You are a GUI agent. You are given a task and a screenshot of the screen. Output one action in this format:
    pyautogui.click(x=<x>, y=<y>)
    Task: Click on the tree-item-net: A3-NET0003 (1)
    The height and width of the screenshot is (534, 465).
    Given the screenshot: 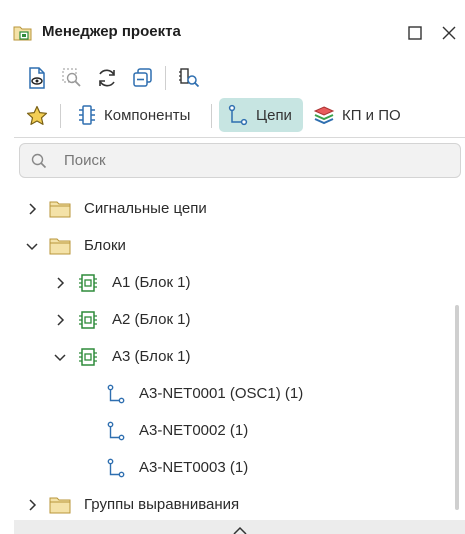 What is the action you would take?
    pyautogui.click(x=234, y=467)
    